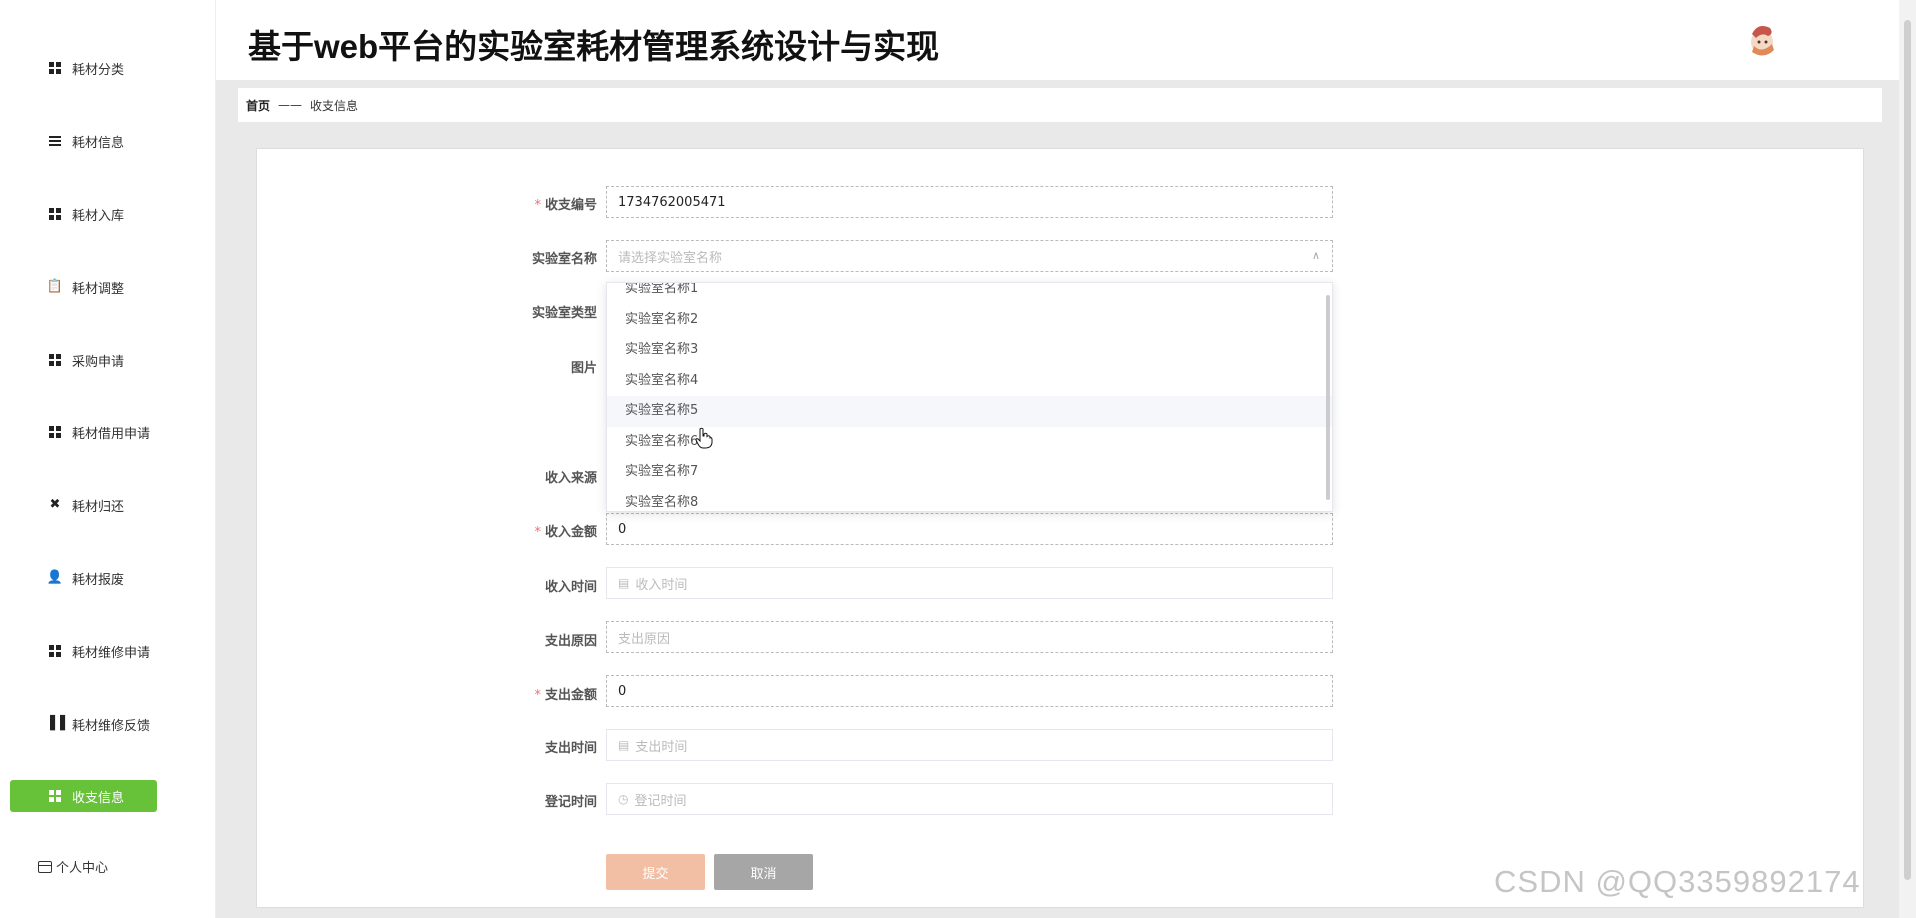 This screenshot has width=1916, height=918. What do you see at coordinates (258, 105) in the screenshot?
I see `breadcrumb-home: 首页` at bounding box center [258, 105].